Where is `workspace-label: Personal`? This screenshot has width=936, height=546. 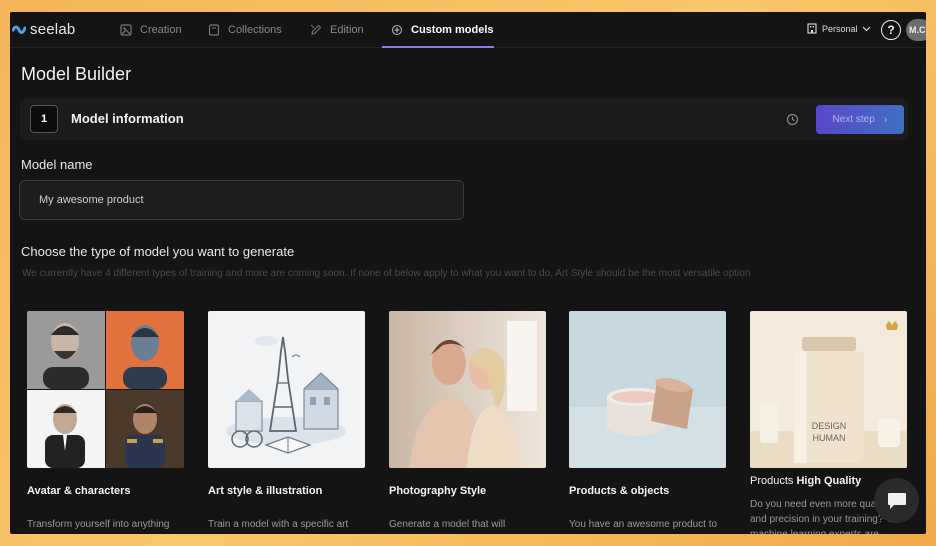
workspace-label: Personal is located at coordinates (840, 28).